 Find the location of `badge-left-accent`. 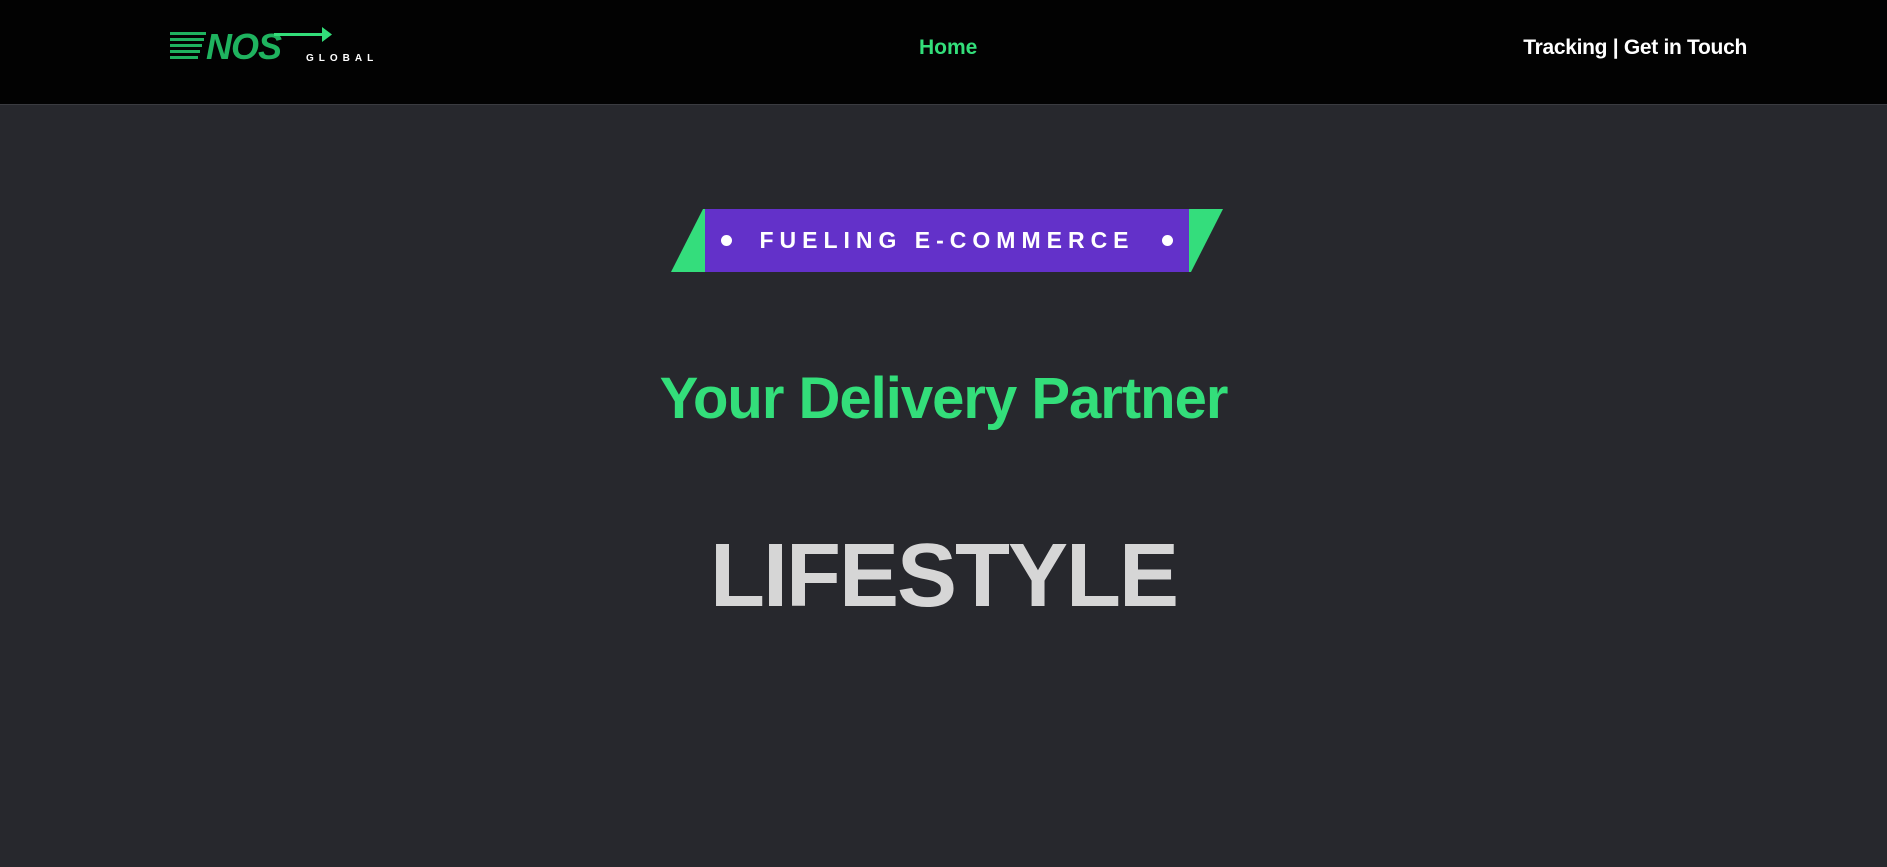

badge-left-accent is located at coordinates (687, 240).